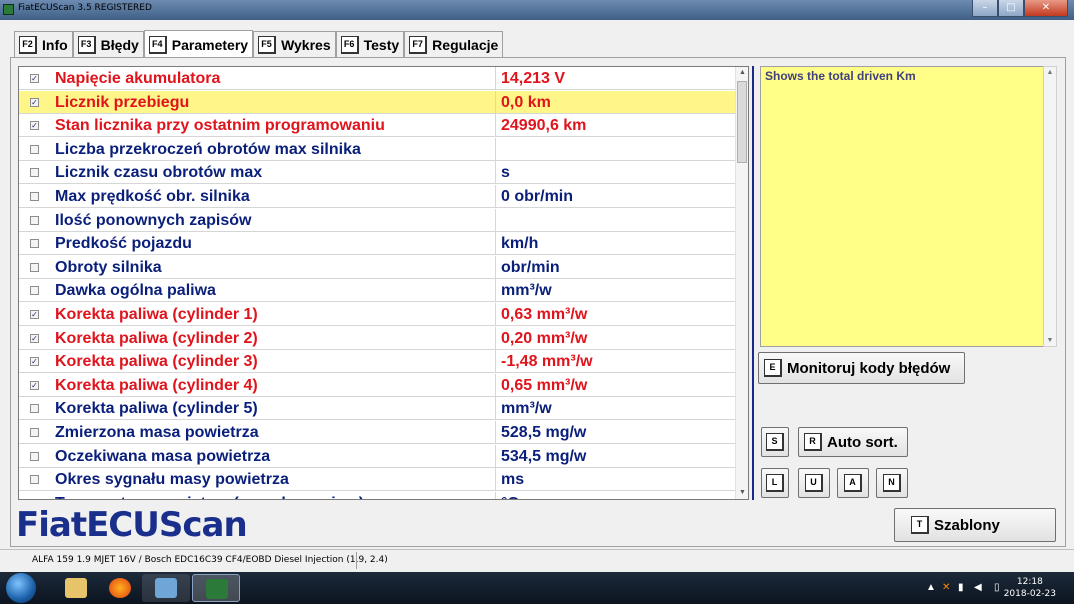  Describe the element at coordinates (853, 442) in the screenshot. I see `auto-sort-button: R Auto sort.` at that location.